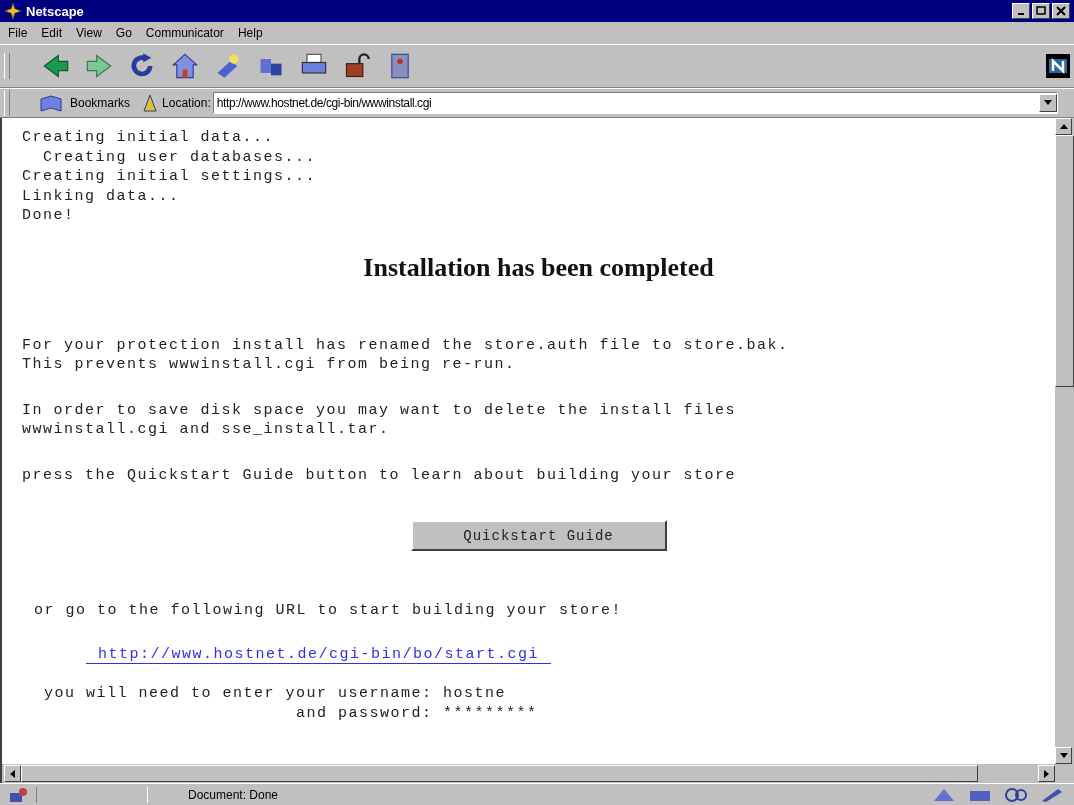 The height and width of the screenshot is (805, 1074). I want to click on right-arrow-icon, so click(1046, 773).